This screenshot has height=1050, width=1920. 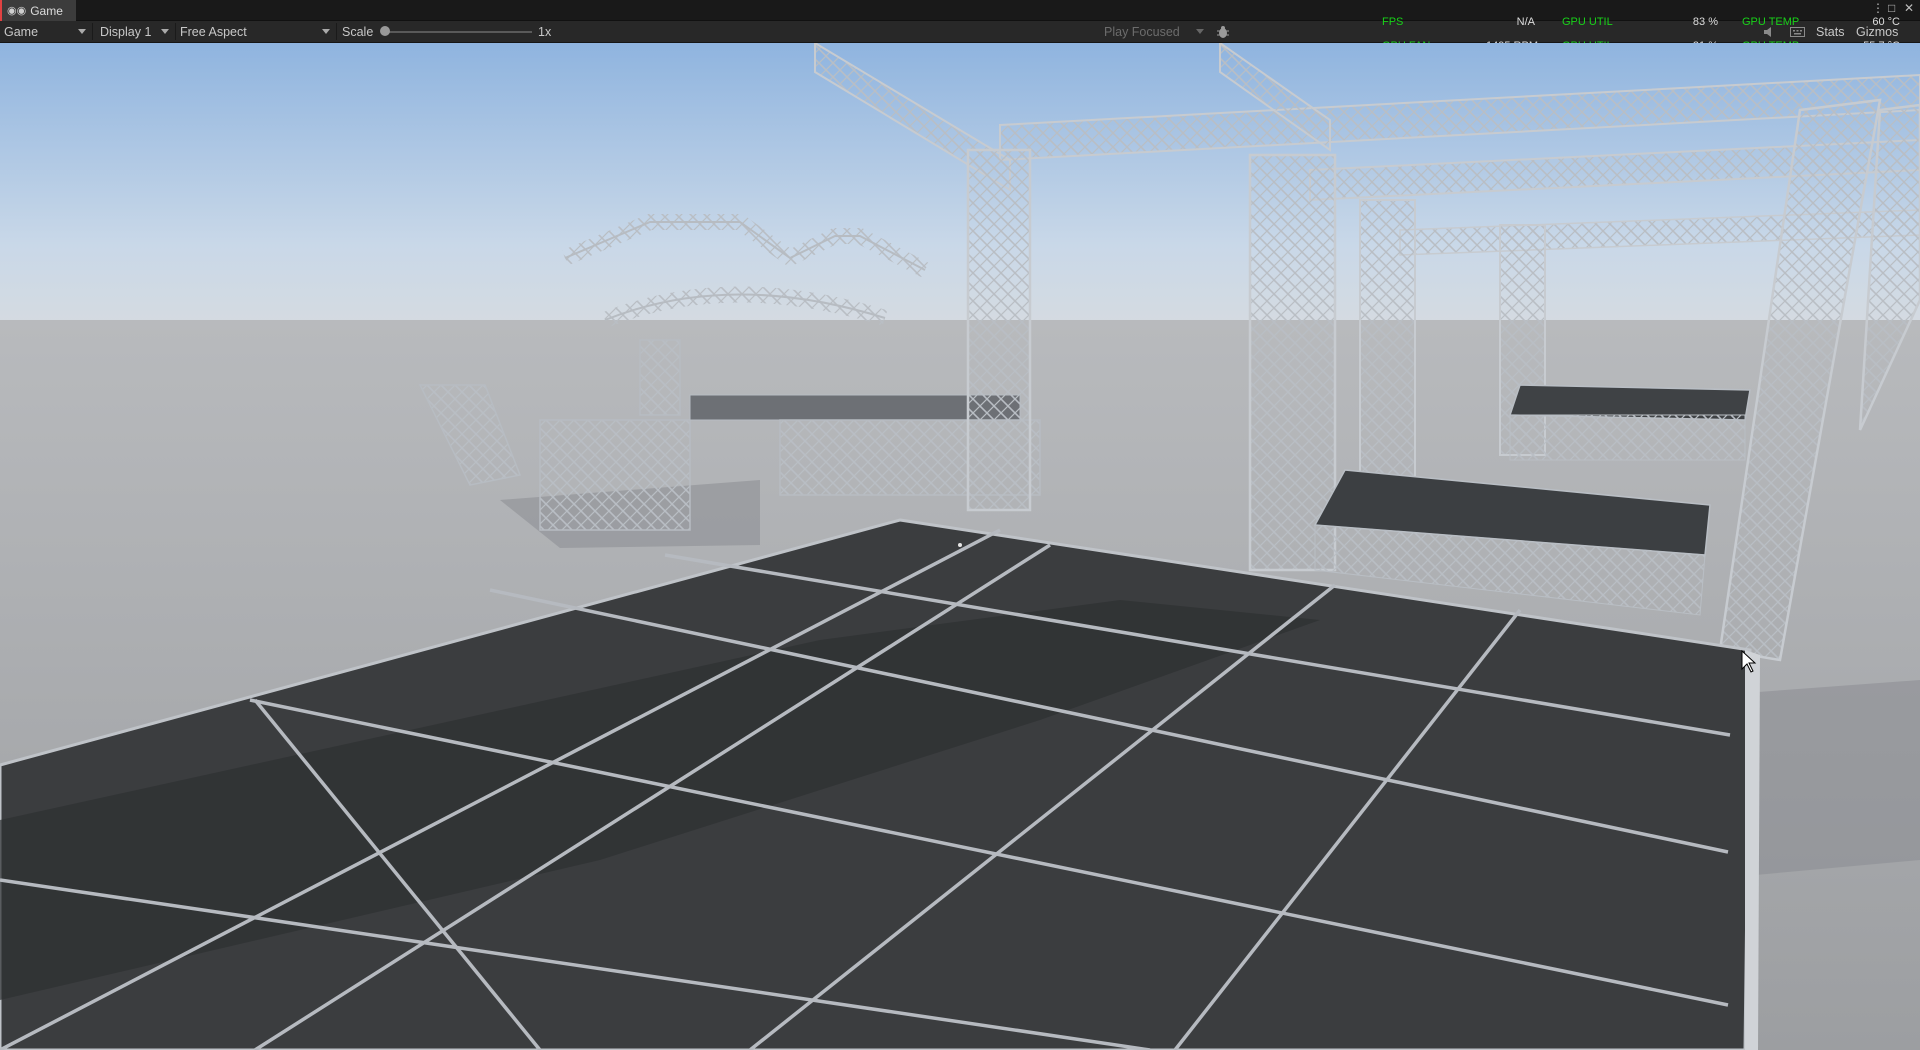 What do you see at coordinates (1587, 22) in the screenshot?
I see `gpu-util-label: GPU UTIL` at bounding box center [1587, 22].